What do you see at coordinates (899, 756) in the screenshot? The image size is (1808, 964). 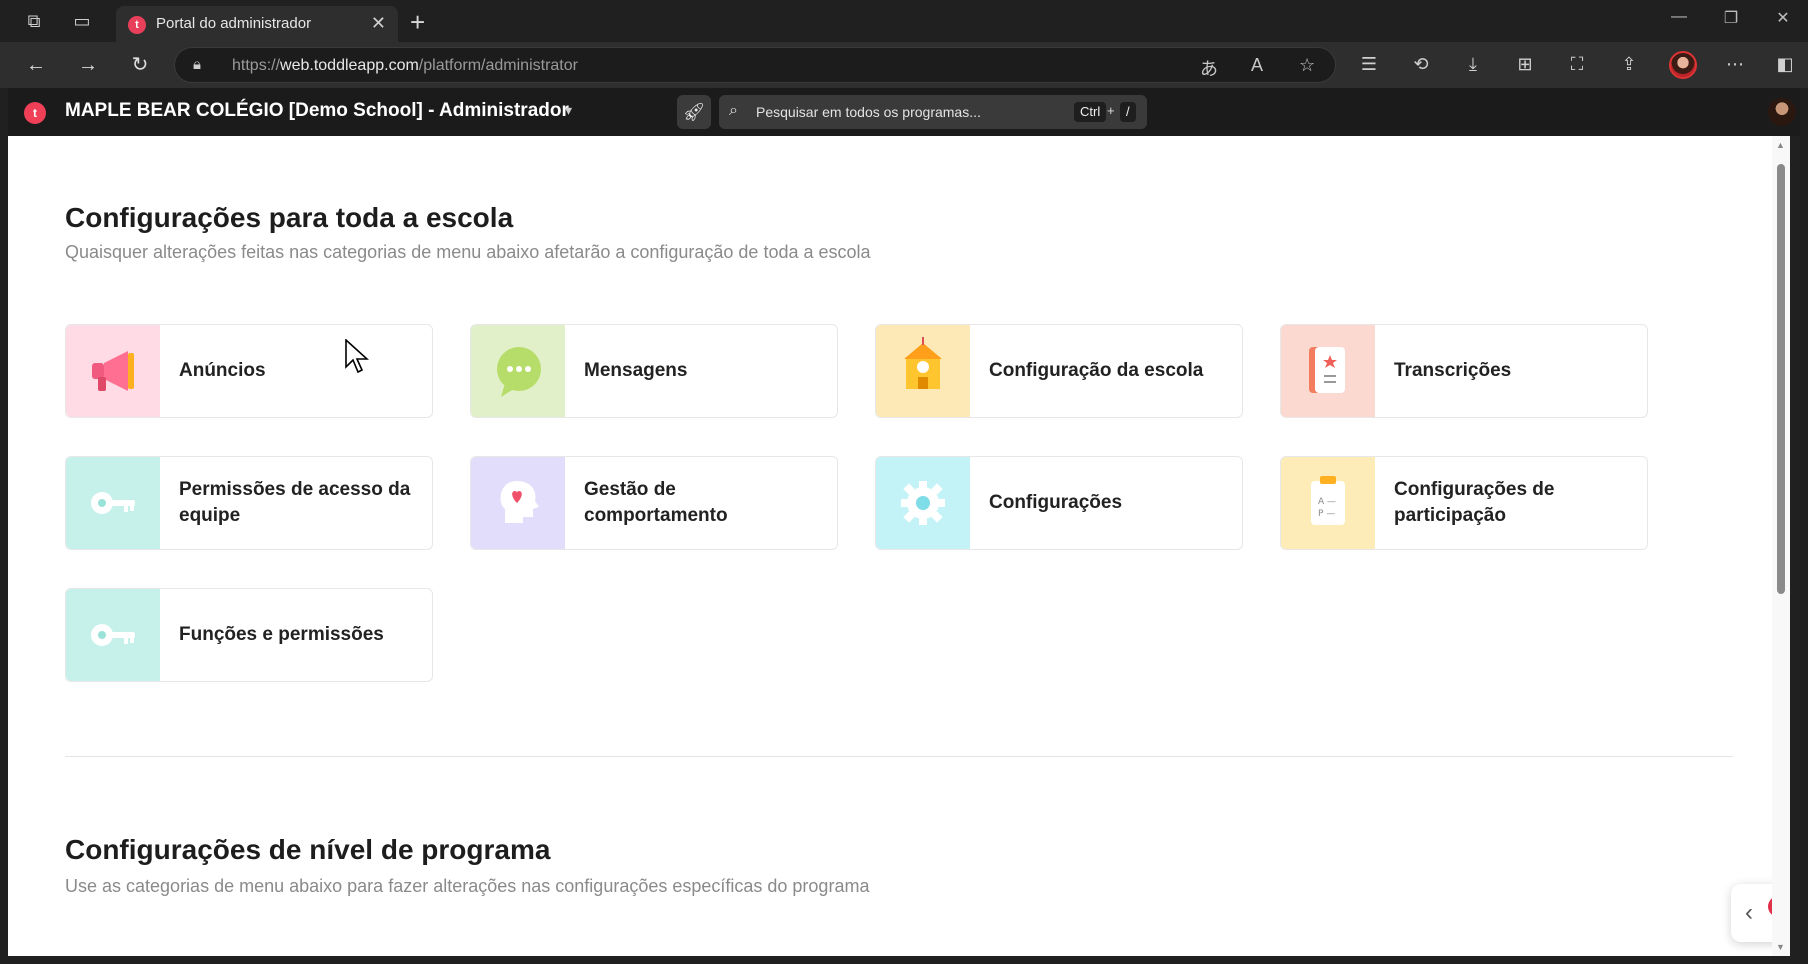 I see `section-divider` at bounding box center [899, 756].